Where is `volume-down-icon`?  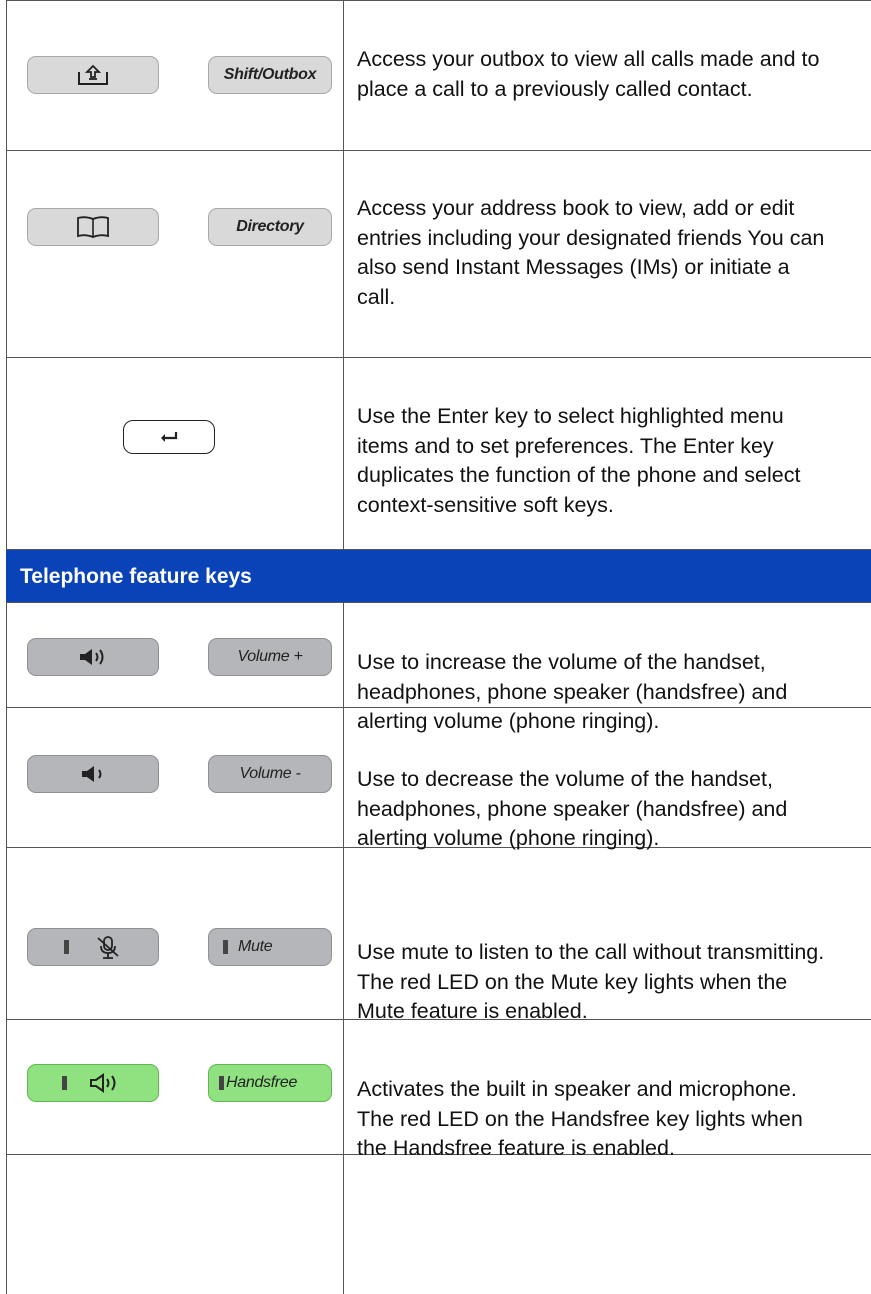 volume-down-icon is located at coordinates (92, 774).